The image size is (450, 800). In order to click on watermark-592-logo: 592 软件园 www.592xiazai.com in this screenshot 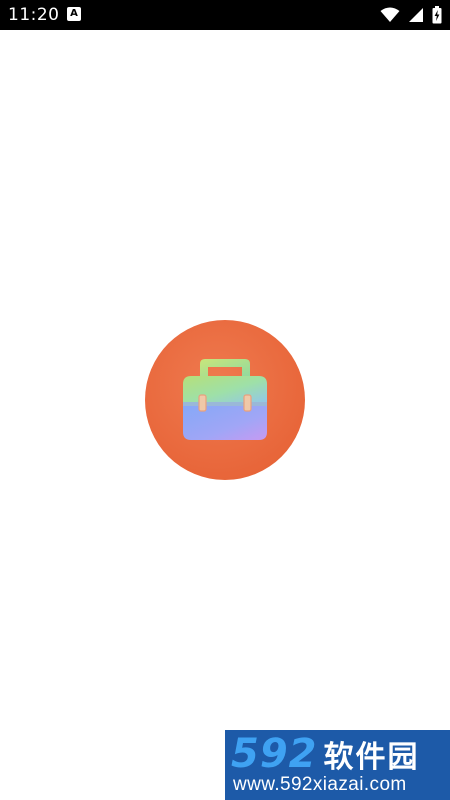, I will do `click(337, 765)`.